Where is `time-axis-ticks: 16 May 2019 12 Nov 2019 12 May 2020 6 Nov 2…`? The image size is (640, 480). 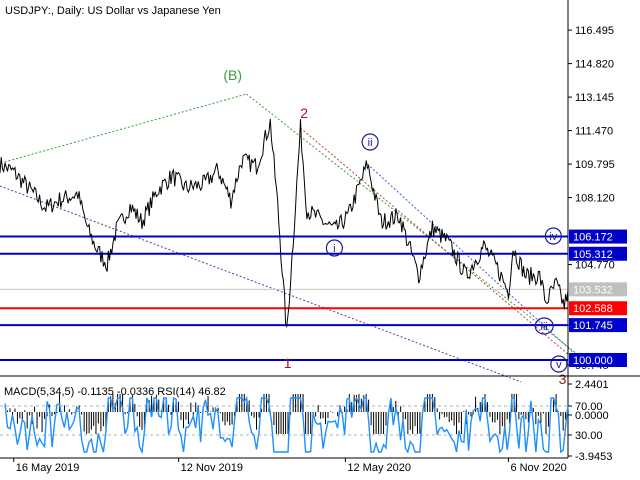
time-axis-ticks: 16 May 2019 12 Nov 2019 12 May 2020 6 Nov 2… is located at coordinates (290, 466).